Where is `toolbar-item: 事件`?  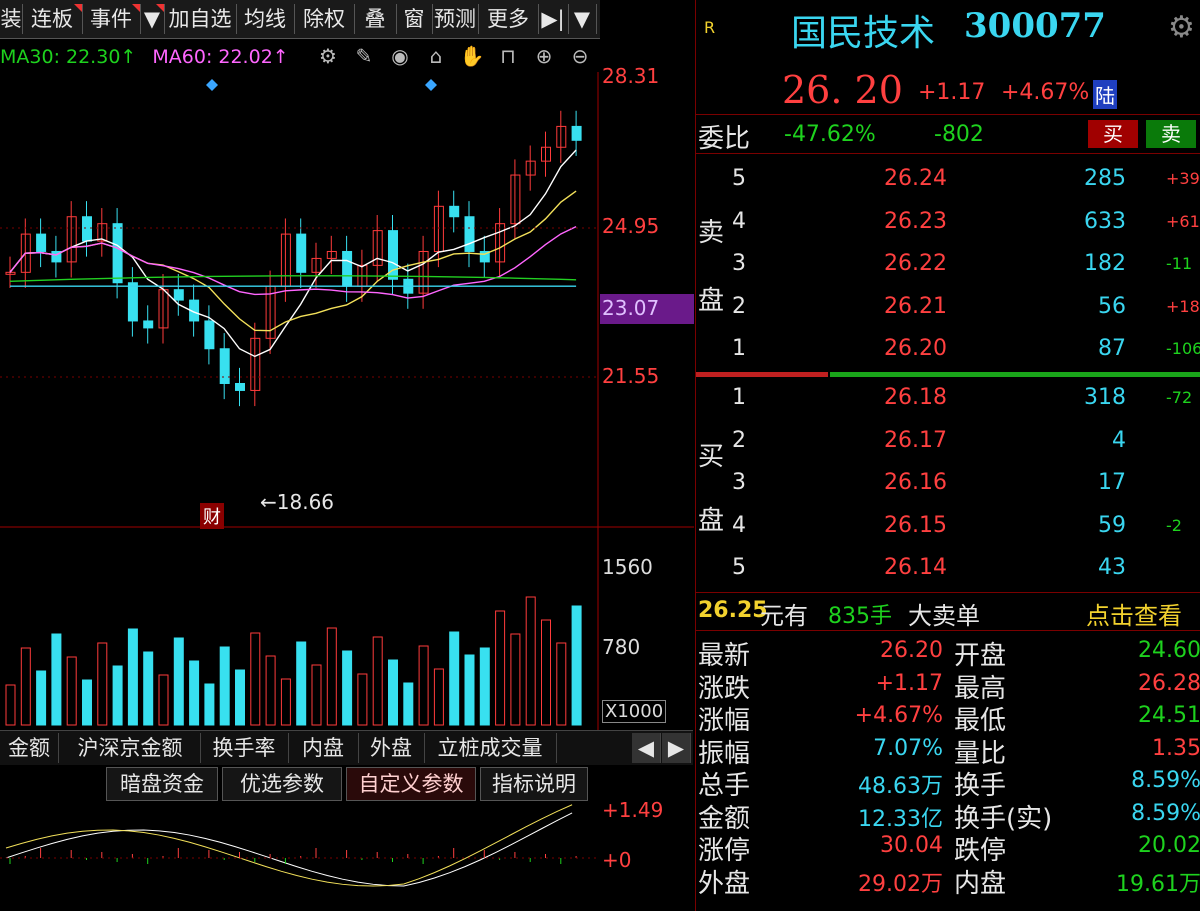
toolbar-item: 事件 is located at coordinates (111, 19).